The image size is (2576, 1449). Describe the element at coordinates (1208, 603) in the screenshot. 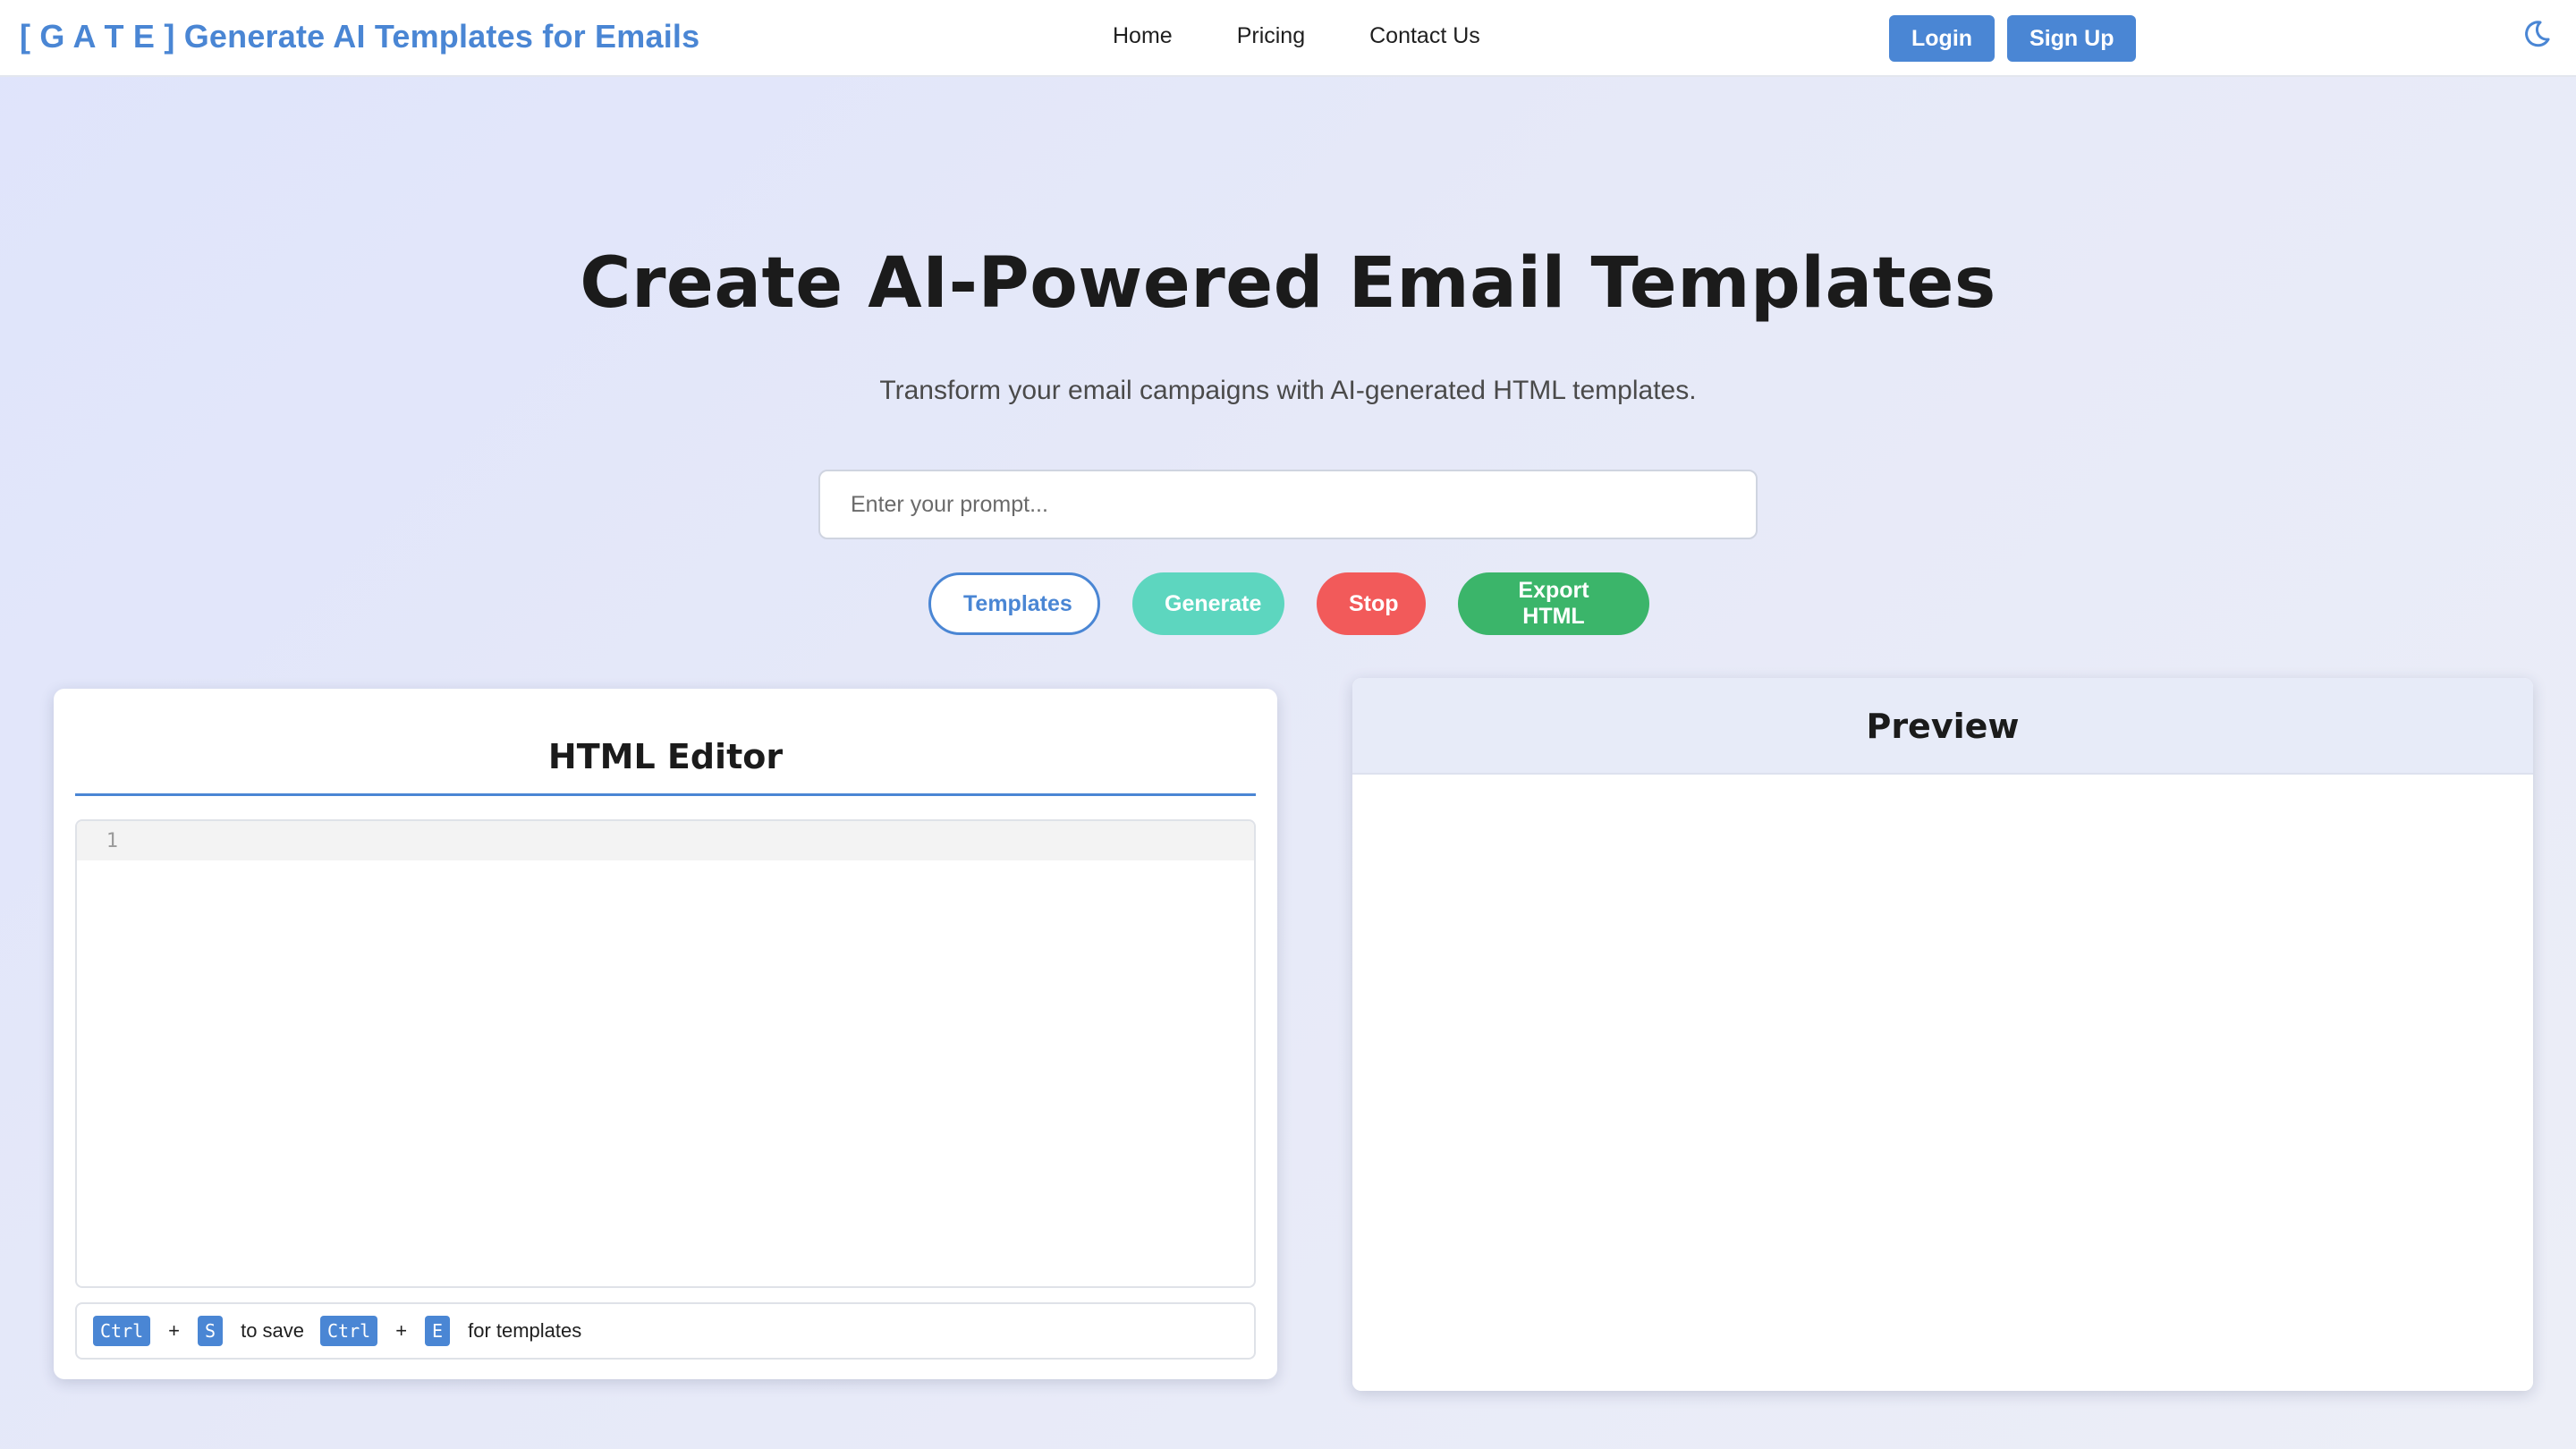

I see `generate-button: Generate` at that location.